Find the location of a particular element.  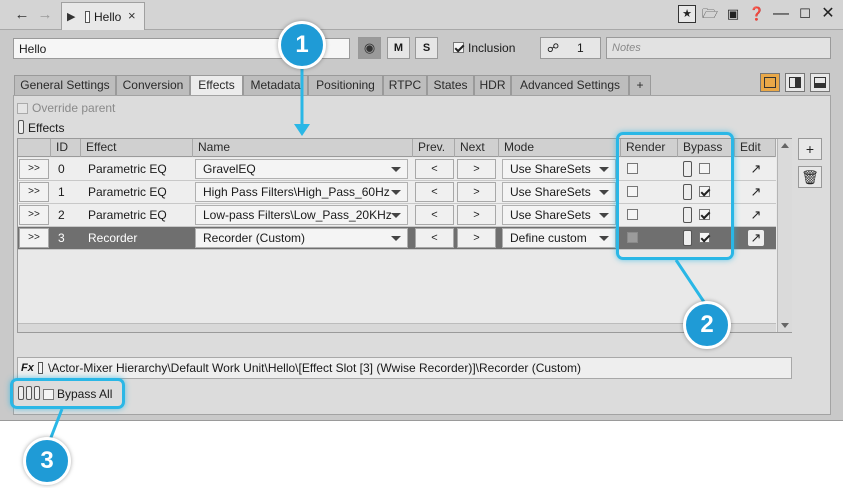

effect-name-select: Low-pass Filters\Low_Pass_20KHz is located at coordinates (301, 215).